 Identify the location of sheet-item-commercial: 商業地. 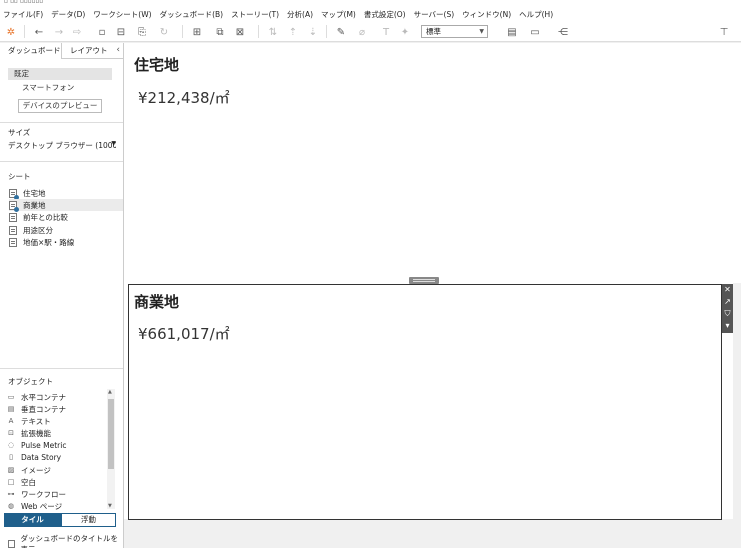
(66, 205).